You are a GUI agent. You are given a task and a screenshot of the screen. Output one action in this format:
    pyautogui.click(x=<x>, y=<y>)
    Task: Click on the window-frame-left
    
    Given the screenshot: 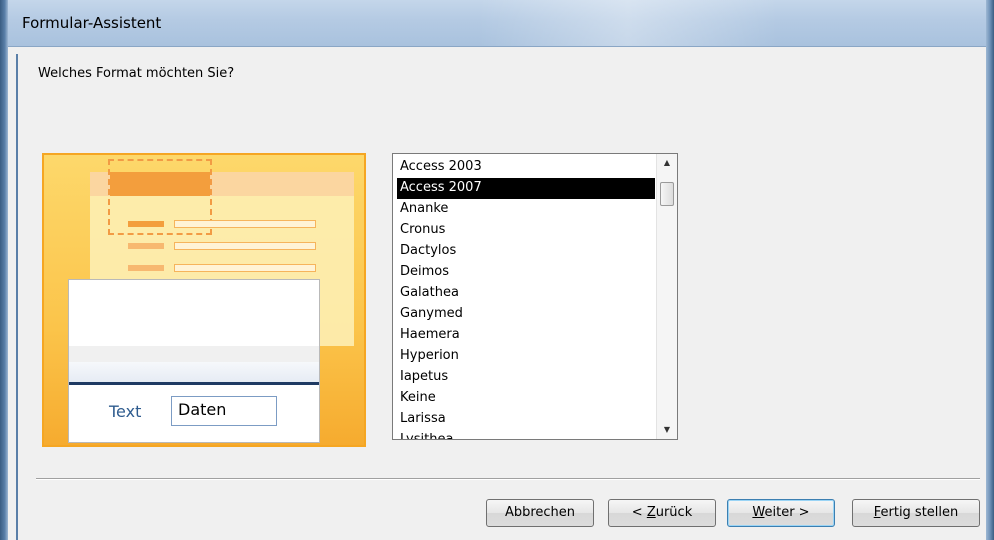 What is the action you would take?
    pyautogui.click(x=4, y=270)
    